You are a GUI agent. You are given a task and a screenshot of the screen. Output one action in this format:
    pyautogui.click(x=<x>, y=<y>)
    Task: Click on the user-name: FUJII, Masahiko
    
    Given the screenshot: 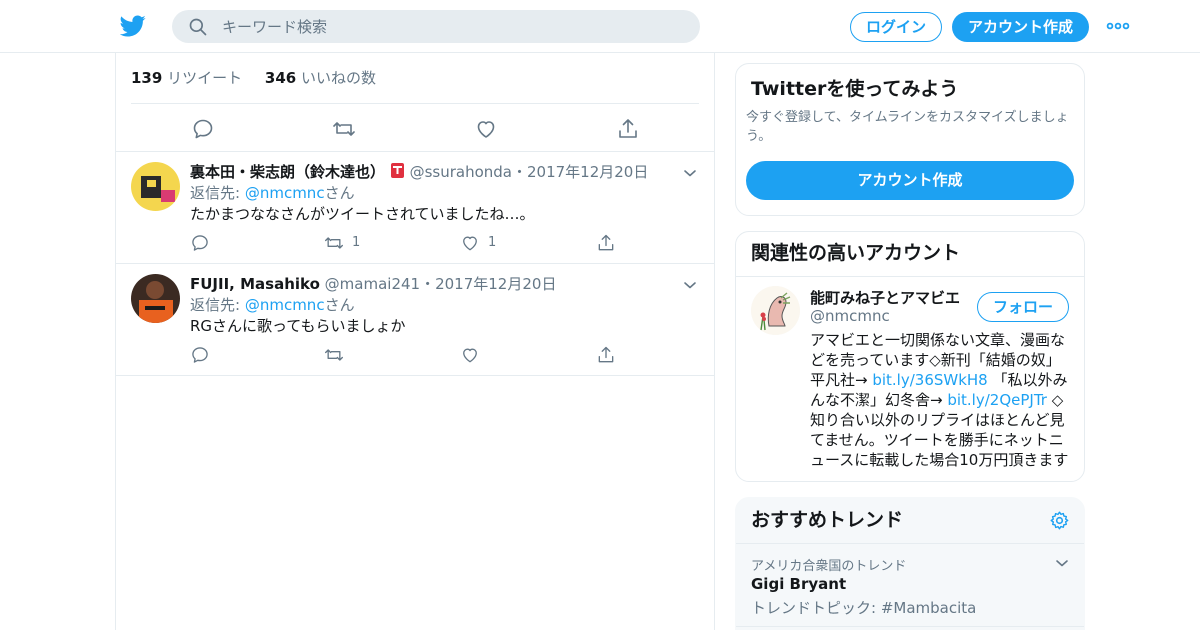 What is the action you would take?
    pyautogui.click(x=255, y=284)
    